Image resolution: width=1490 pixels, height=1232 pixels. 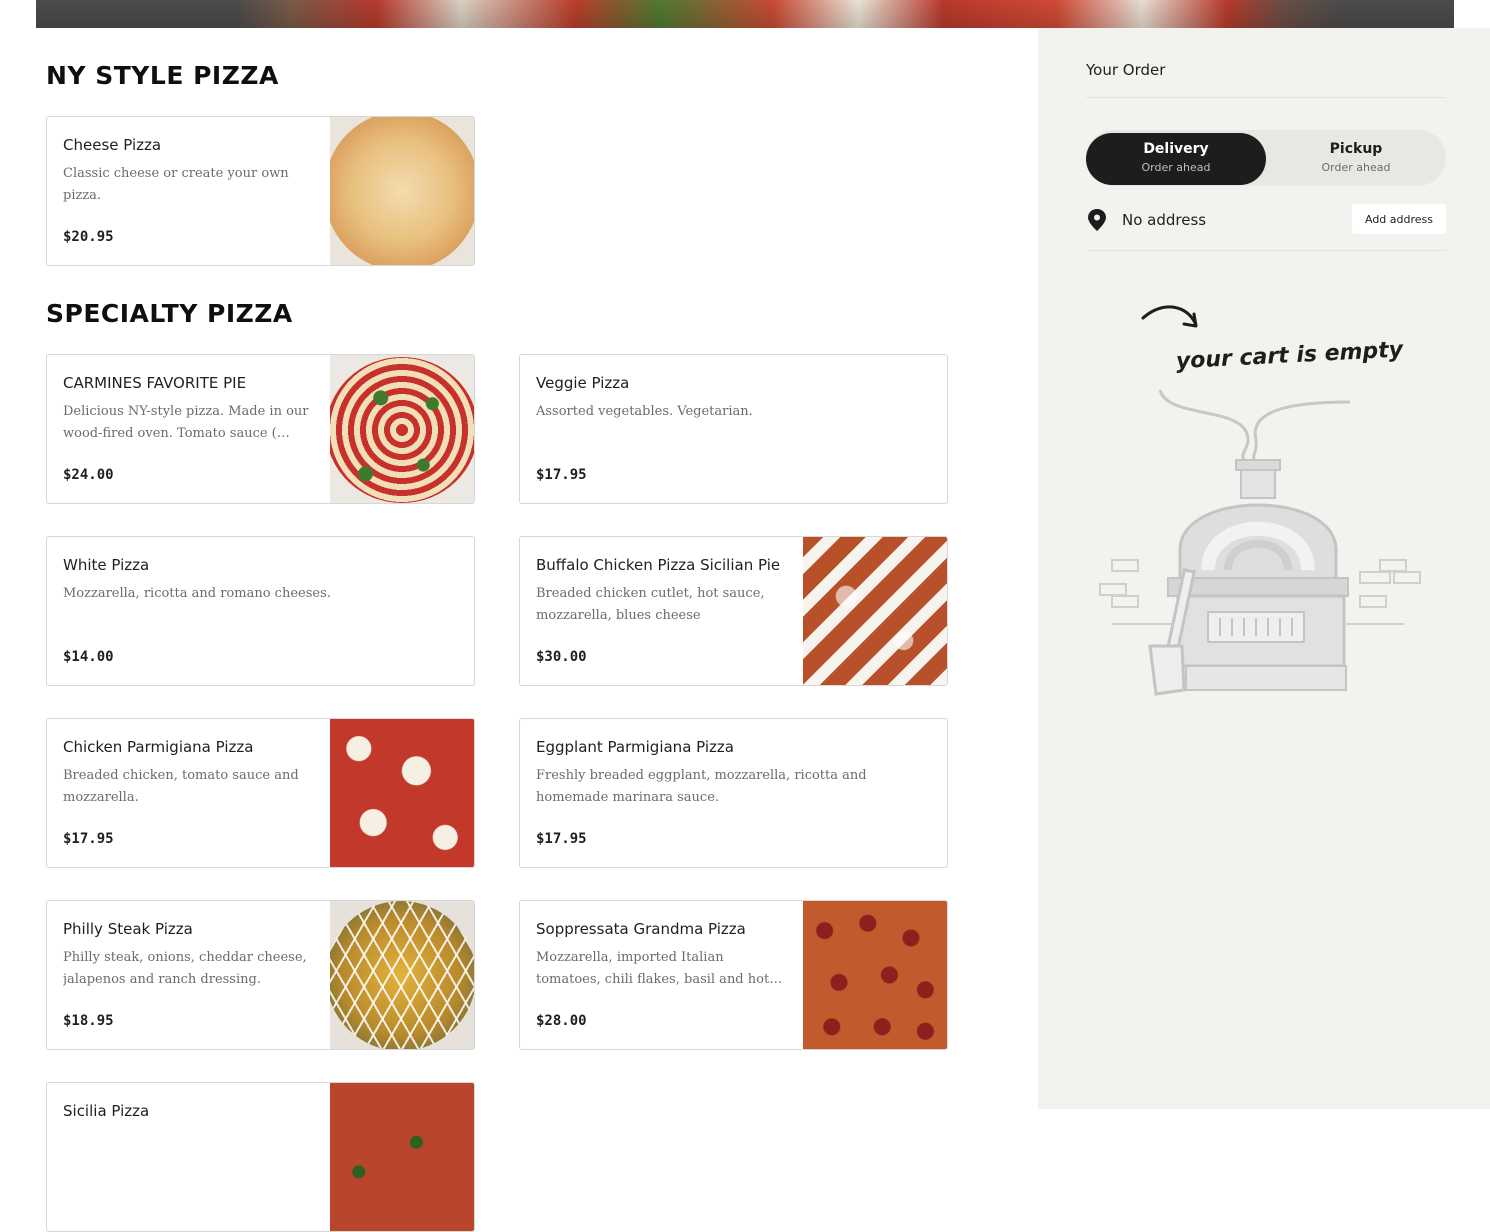 I want to click on address-row: No address Add address, so click(x=1266, y=220).